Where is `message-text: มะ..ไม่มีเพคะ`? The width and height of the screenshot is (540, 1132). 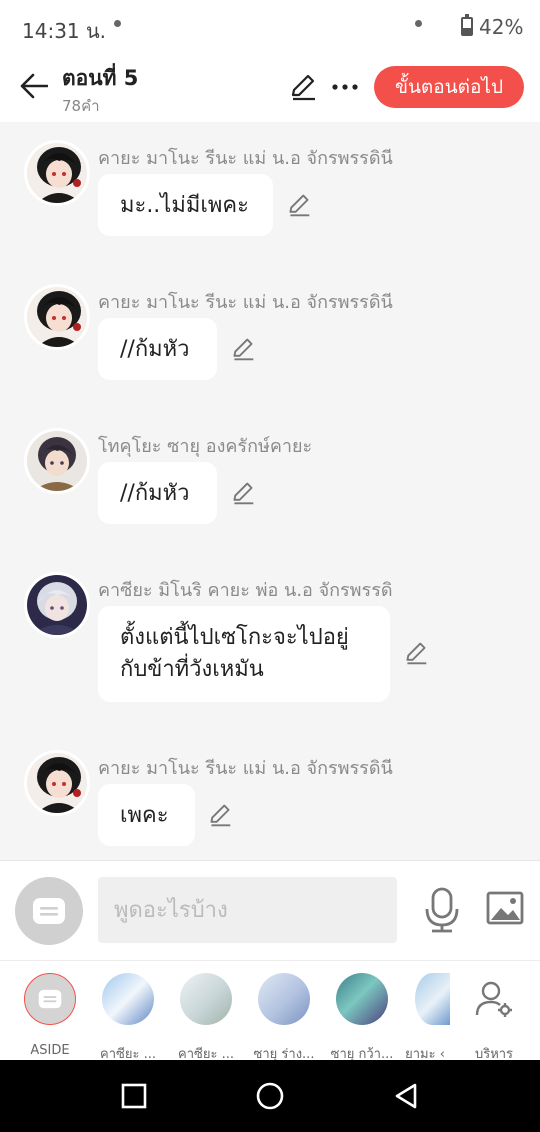 message-text: มะ..ไม่มีเพคะ is located at coordinates (184, 205).